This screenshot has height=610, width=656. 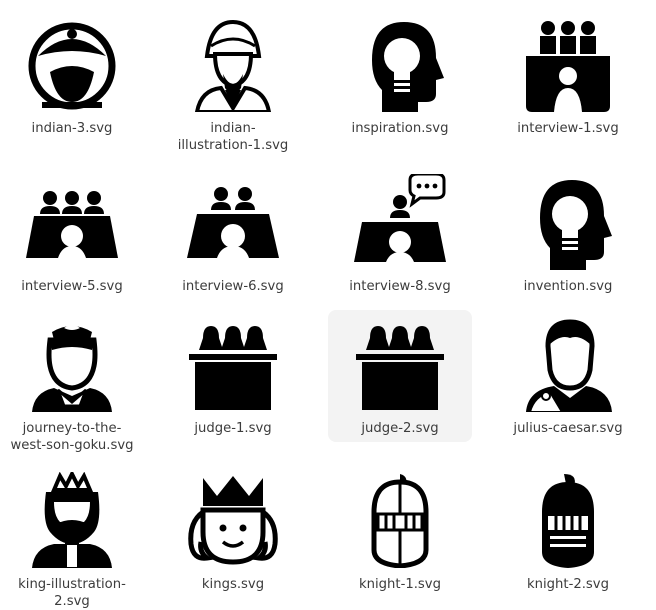 What do you see at coordinates (72, 222) in the screenshot?
I see `interview-table-icon` at bounding box center [72, 222].